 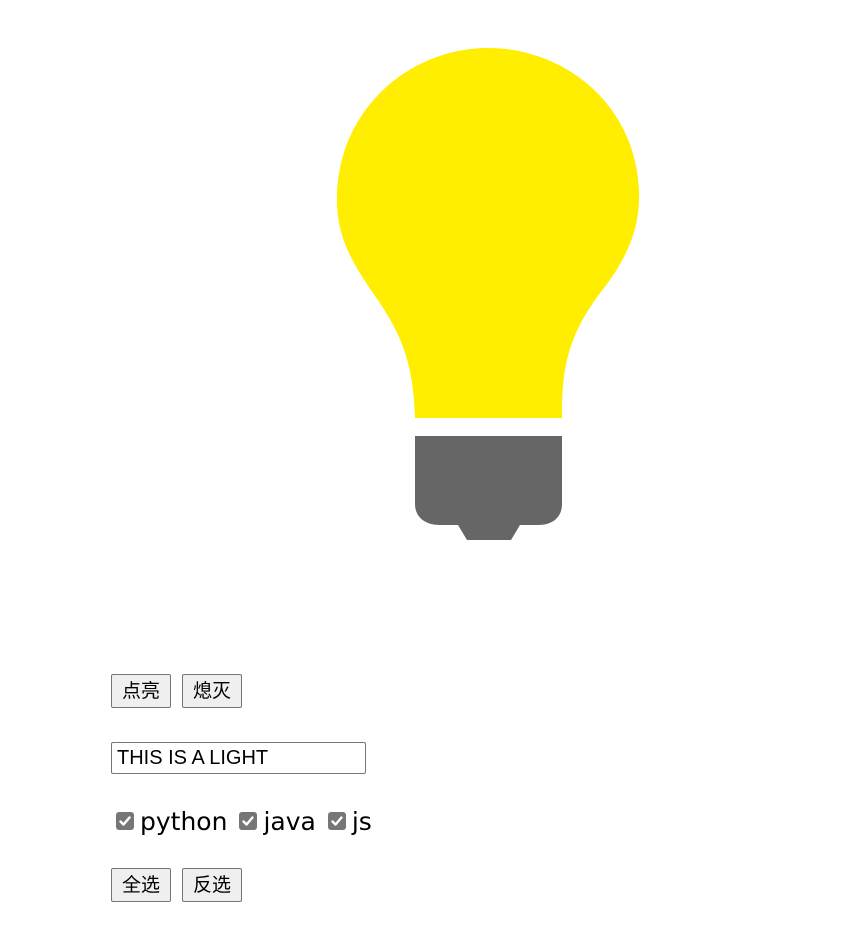 I want to click on turn-off-button: 熄灭, so click(x=212, y=691).